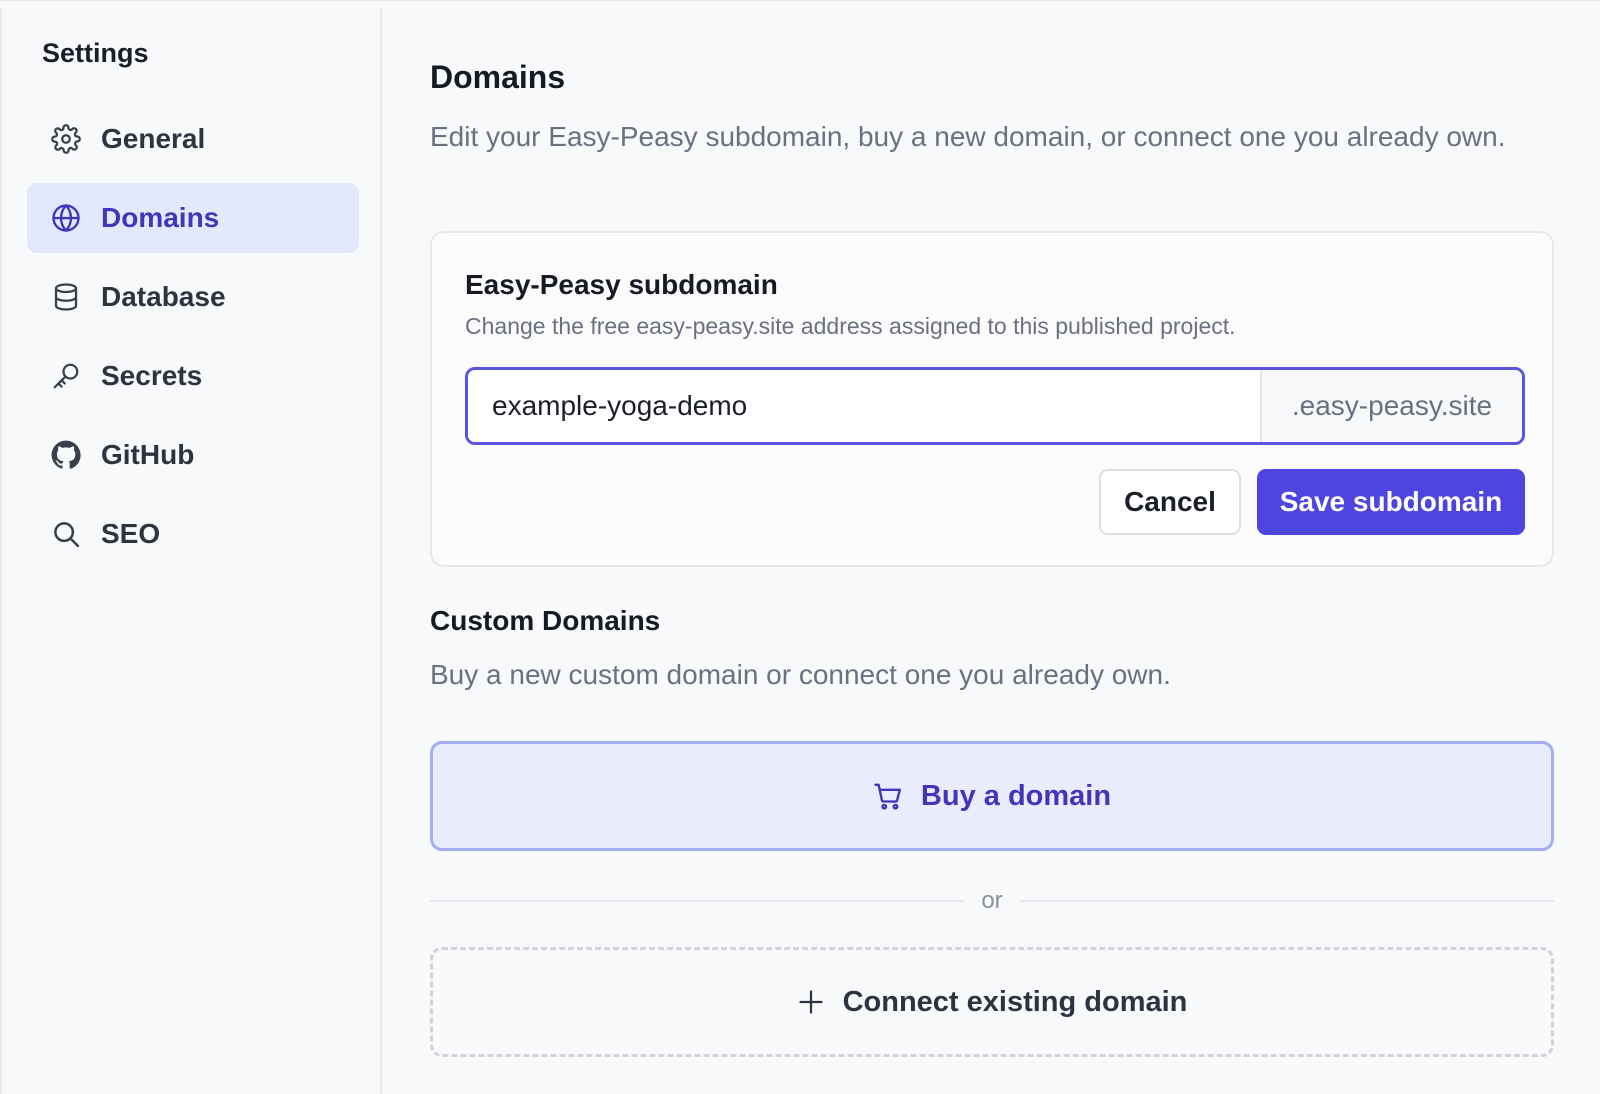 The height and width of the screenshot is (1094, 1600). I want to click on sidebar-item-label: Database, so click(163, 296).